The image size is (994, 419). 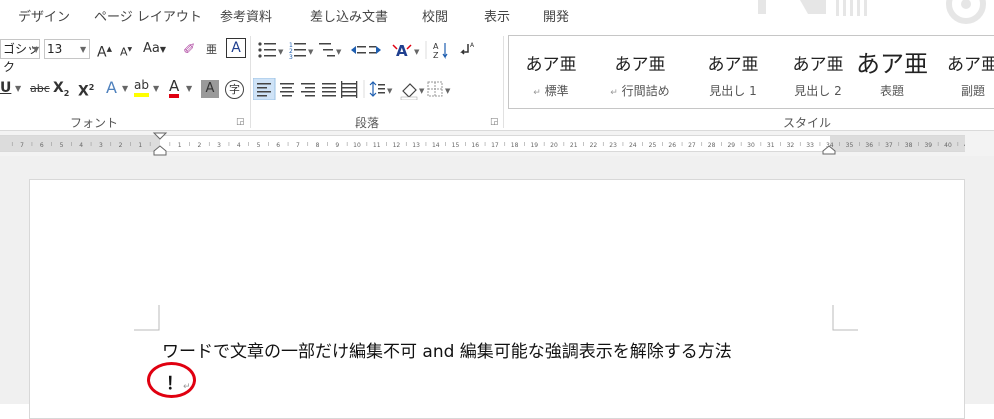 I want to click on ruler-number: 32, so click(x=791, y=145).